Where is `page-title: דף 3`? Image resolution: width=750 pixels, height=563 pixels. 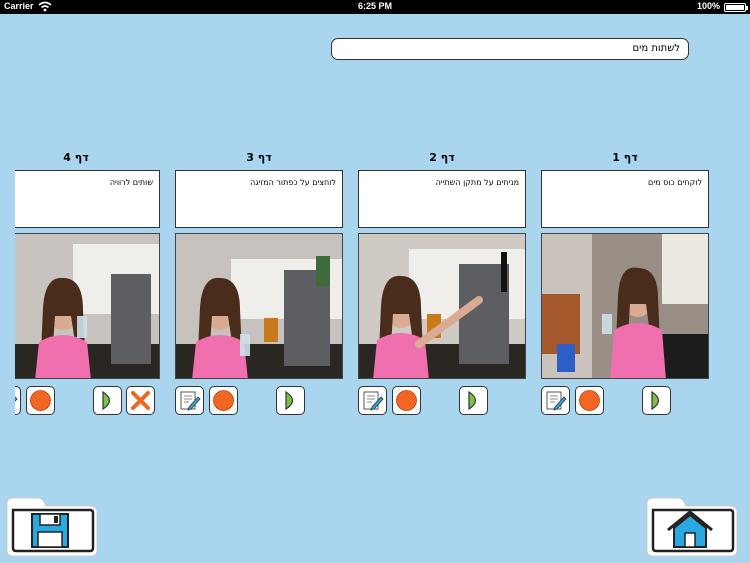 page-title: דף 3 is located at coordinates (259, 157).